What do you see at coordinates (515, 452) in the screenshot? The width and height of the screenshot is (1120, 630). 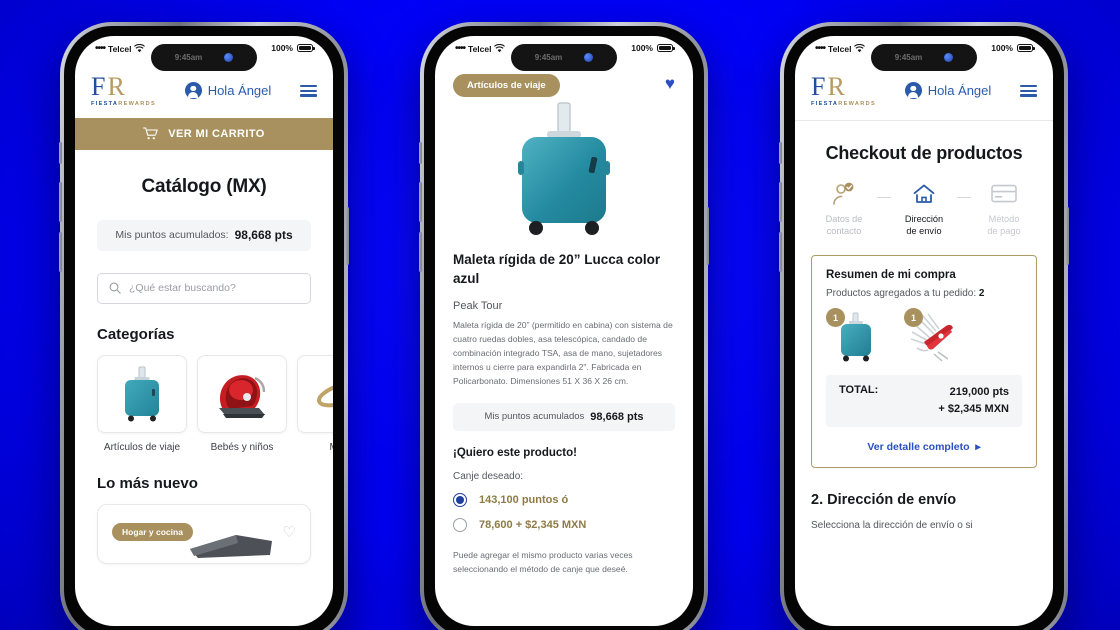 I see `want-product-heading: ¡Quiero este producto!` at bounding box center [515, 452].